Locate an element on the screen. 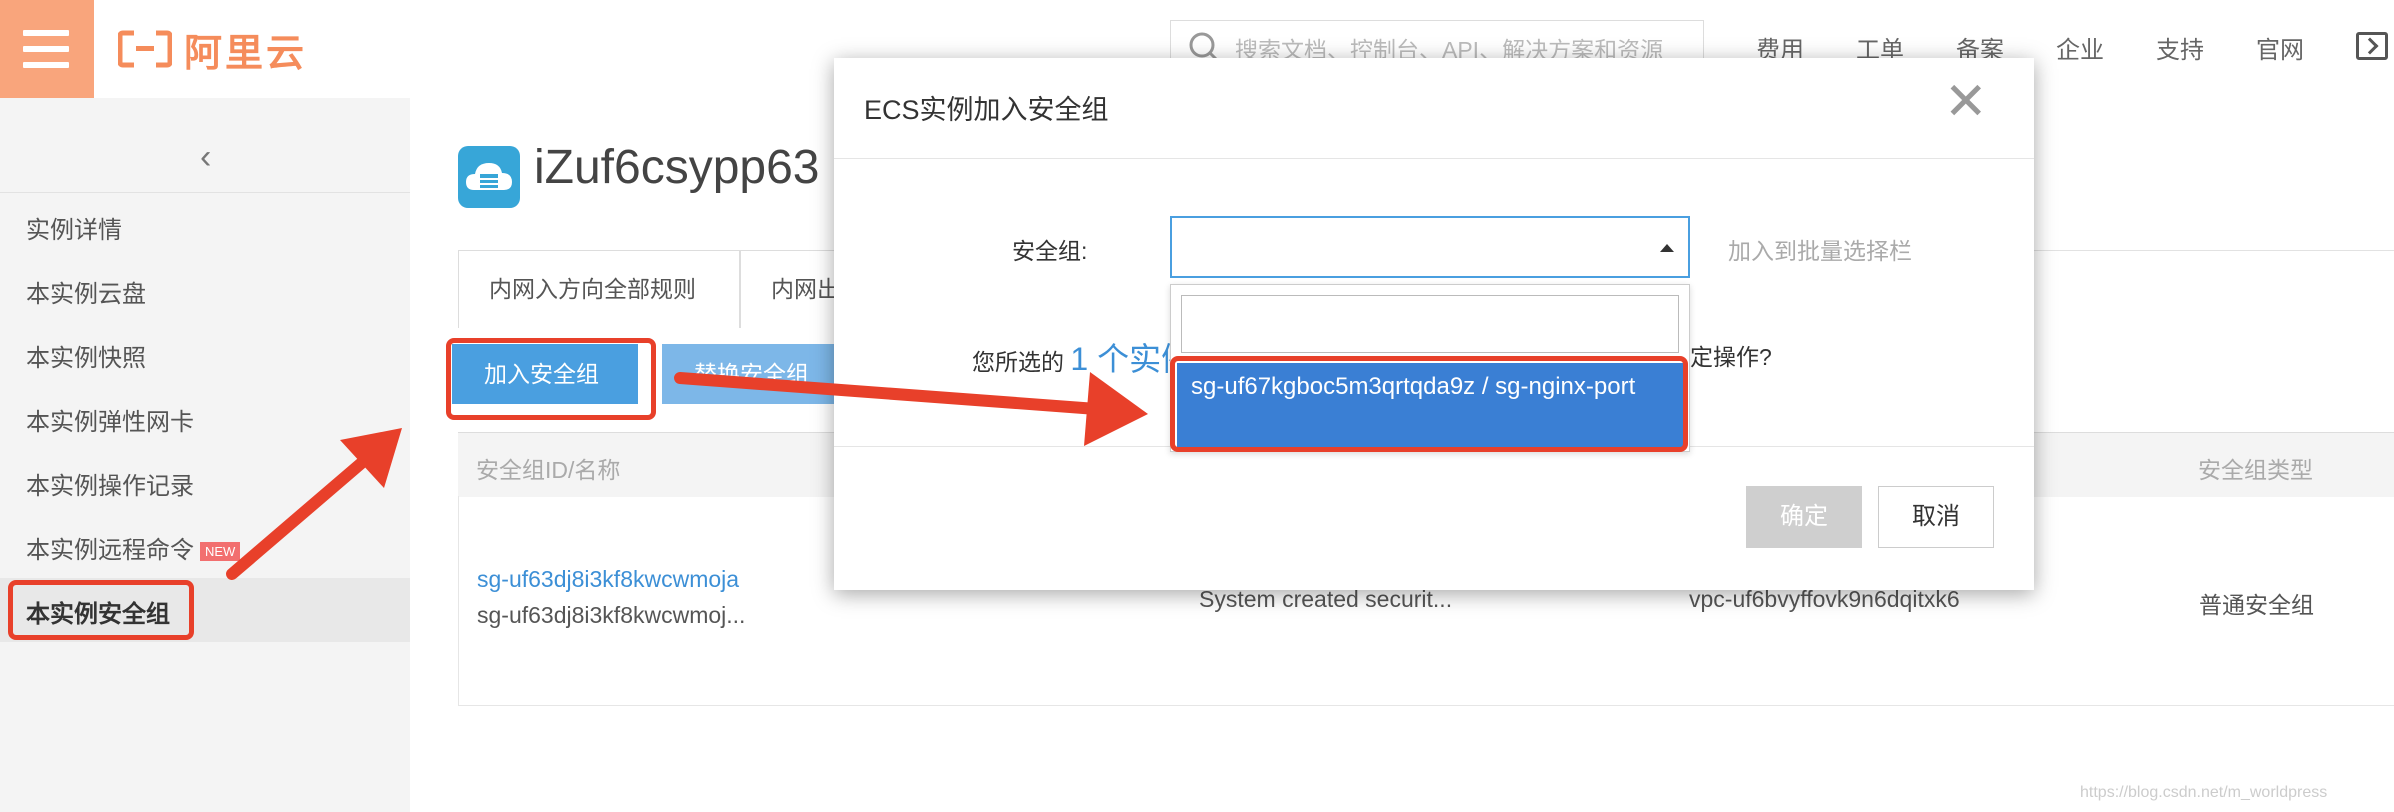 The image size is (2394, 812). sidebar-item-snapshots: 本实例快照 is located at coordinates (86, 355).